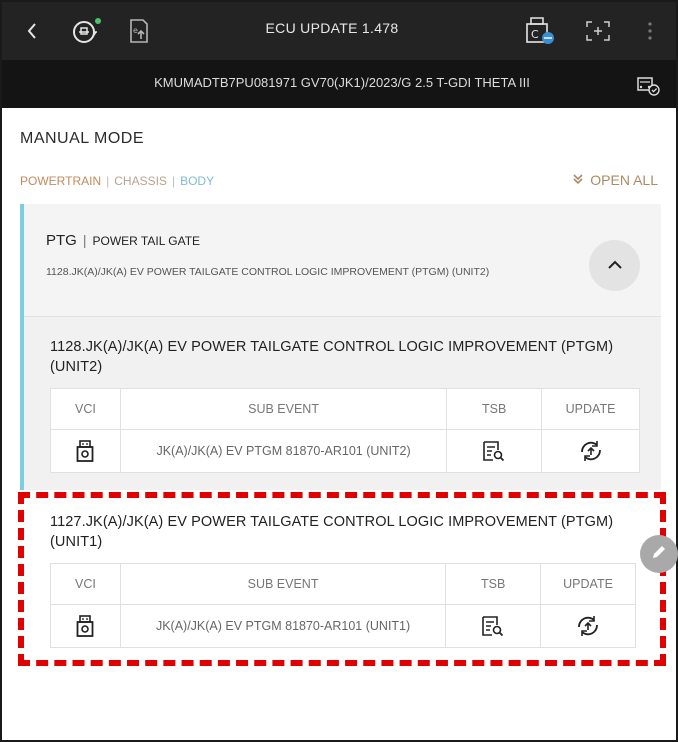 Image resolution: width=678 pixels, height=742 pixels. I want to click on app-title: ECU UPDATE 1.478, so click(332, 28).